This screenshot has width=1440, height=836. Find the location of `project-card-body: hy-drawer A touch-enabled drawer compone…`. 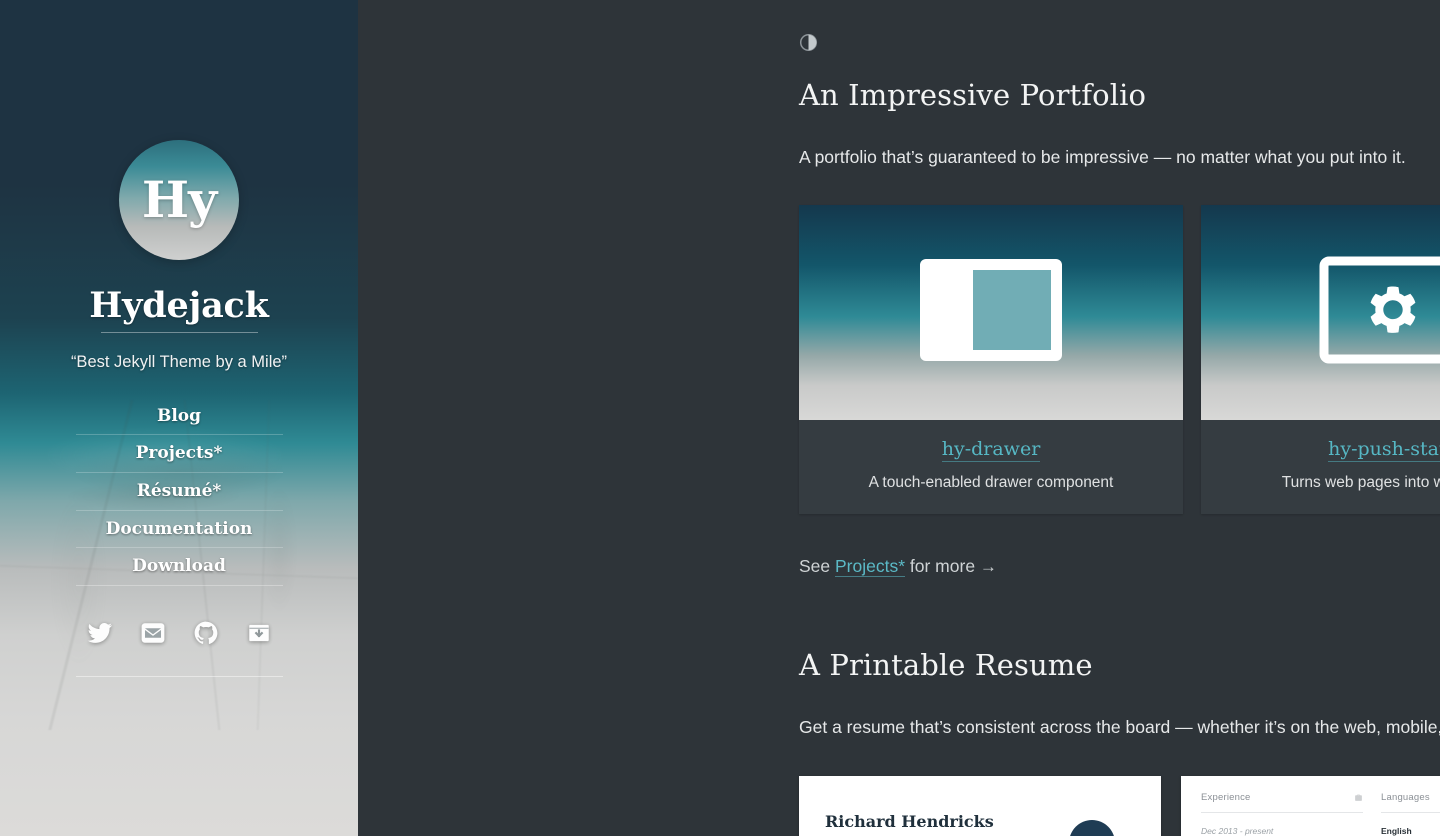

project-card-body: hy-drawer A touch-enabled drawer compone… is located at coordinates (991, 467).